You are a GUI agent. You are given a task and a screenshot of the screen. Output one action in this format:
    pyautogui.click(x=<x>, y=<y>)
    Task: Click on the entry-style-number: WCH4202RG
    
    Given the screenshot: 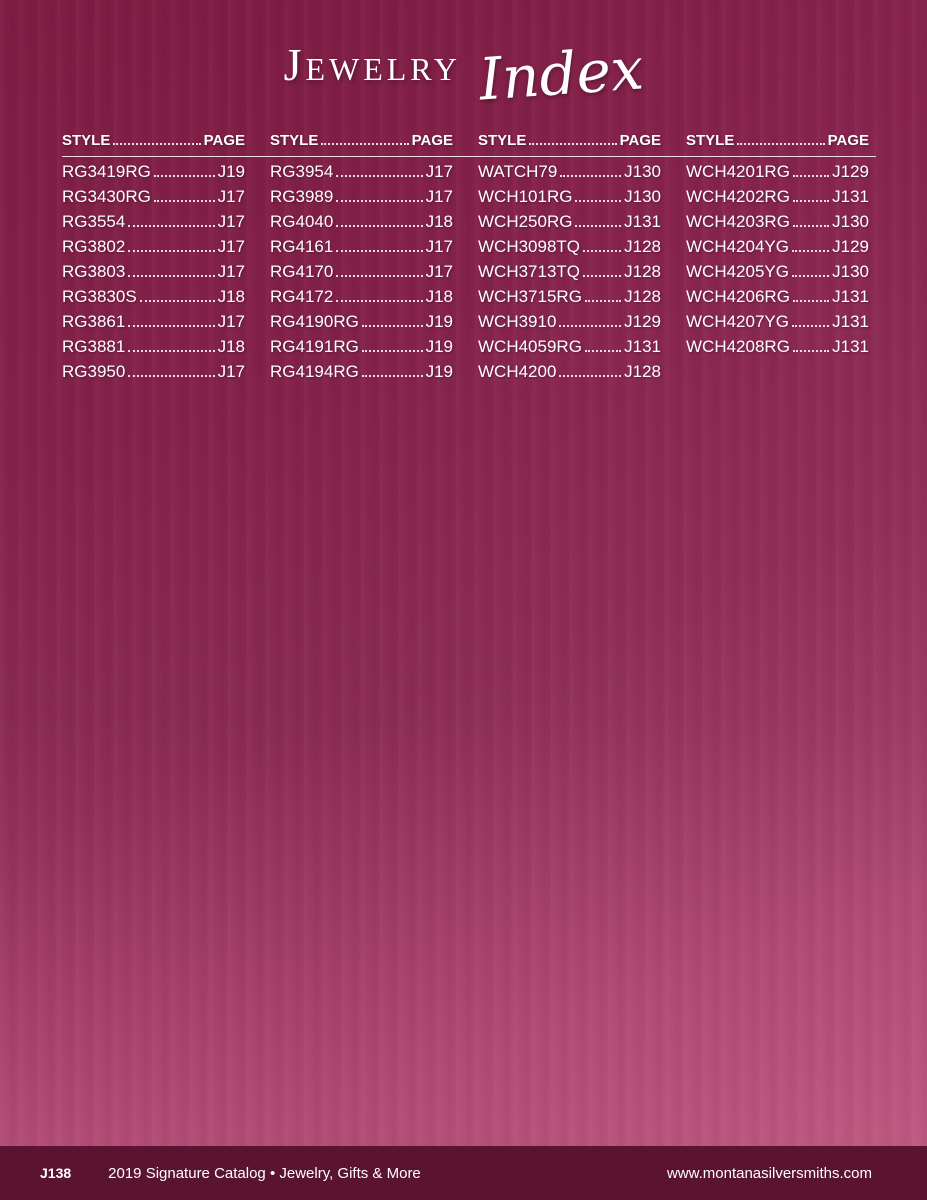 What is the action you would take?
    pyautogui.click(x=738, y=196)
    